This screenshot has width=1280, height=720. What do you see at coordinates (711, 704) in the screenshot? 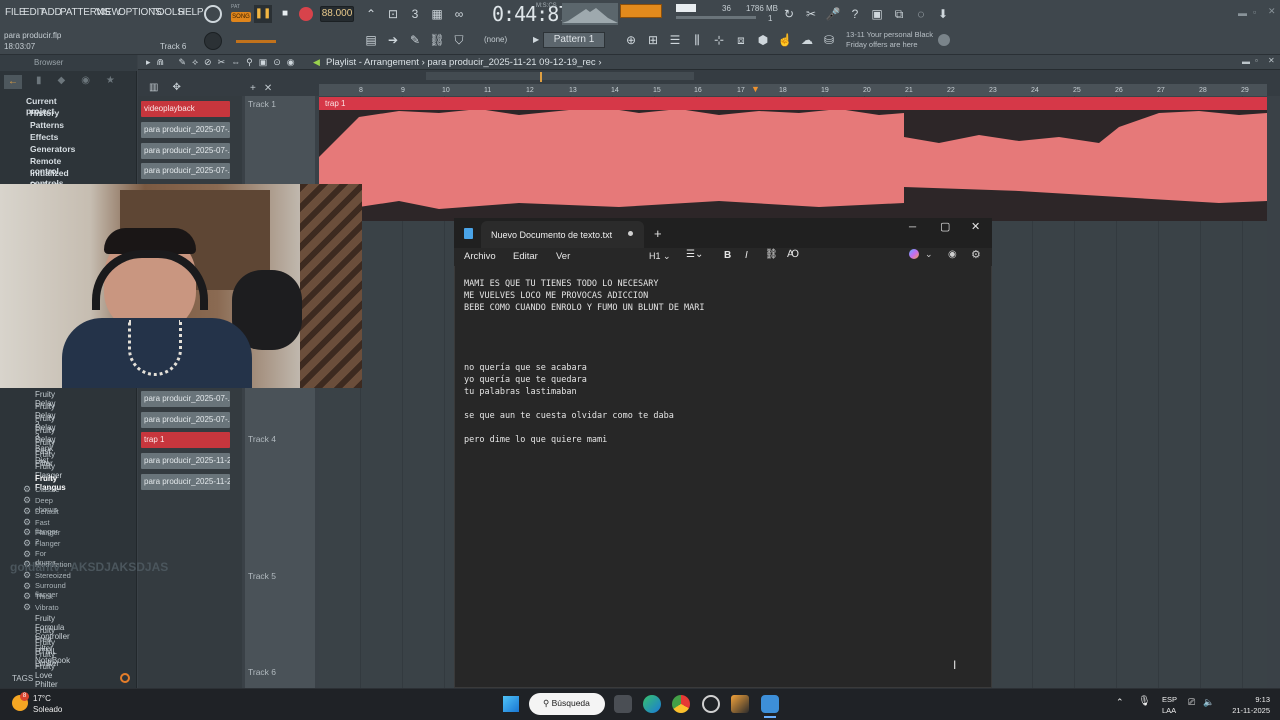
I see `obs-icon` at bounding box center [711, 704].